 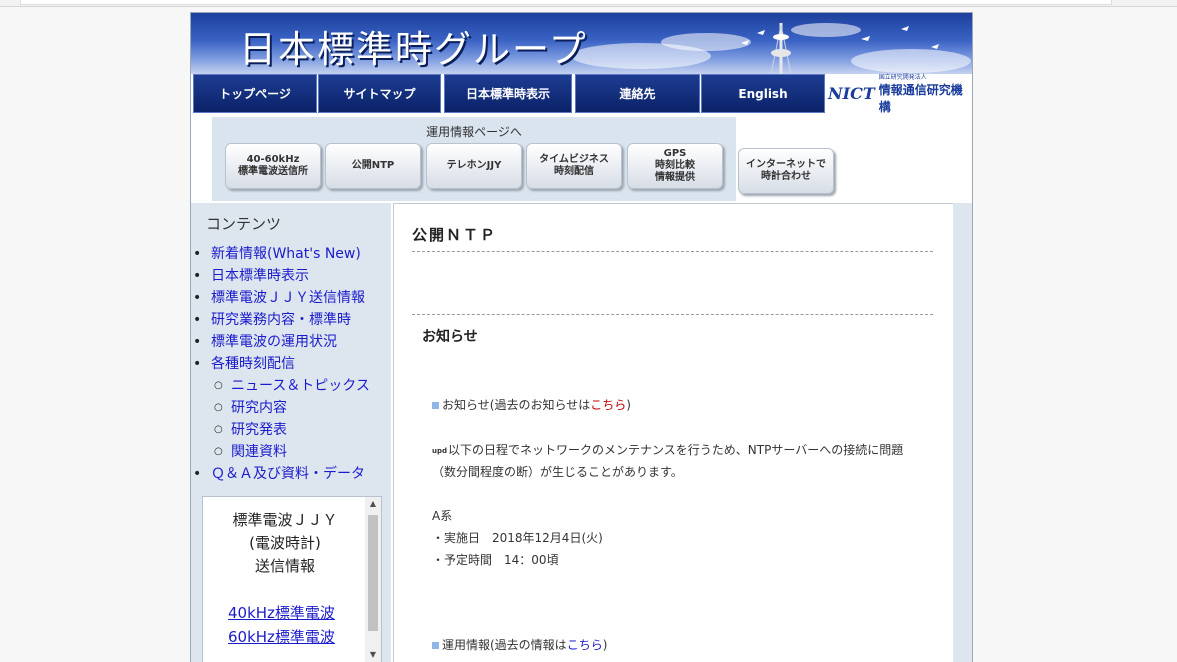 I want to click on operations-label: 運用情報ページへ, so click(x=474, y=132).